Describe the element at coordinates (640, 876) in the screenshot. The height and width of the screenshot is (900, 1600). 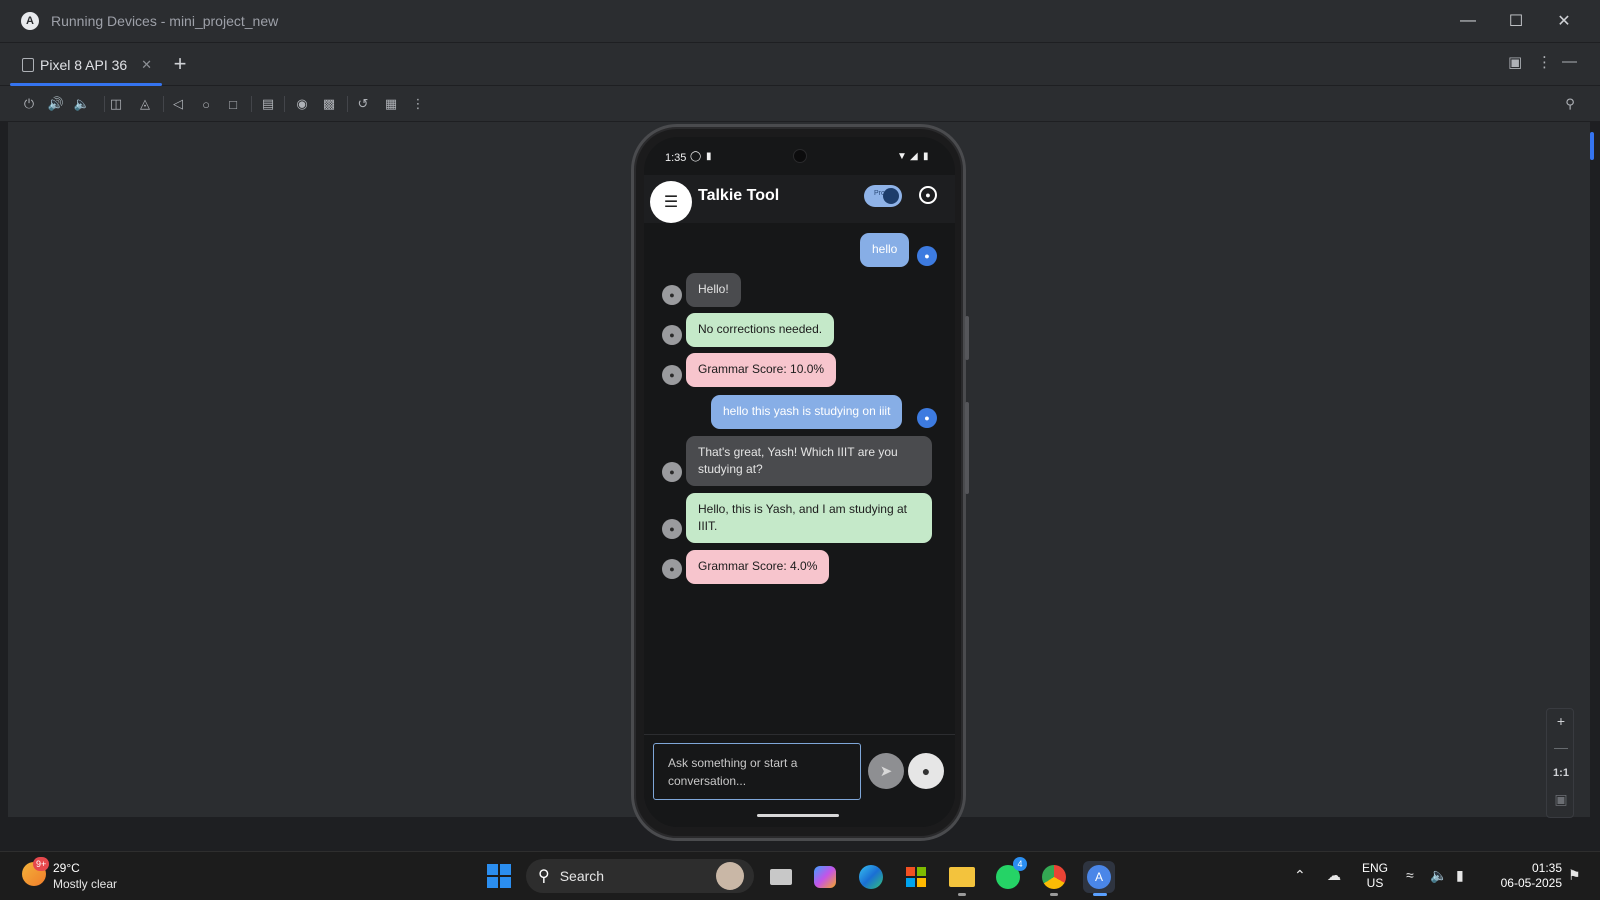
I see `taskbar-search: ⚲ Search` at that location.